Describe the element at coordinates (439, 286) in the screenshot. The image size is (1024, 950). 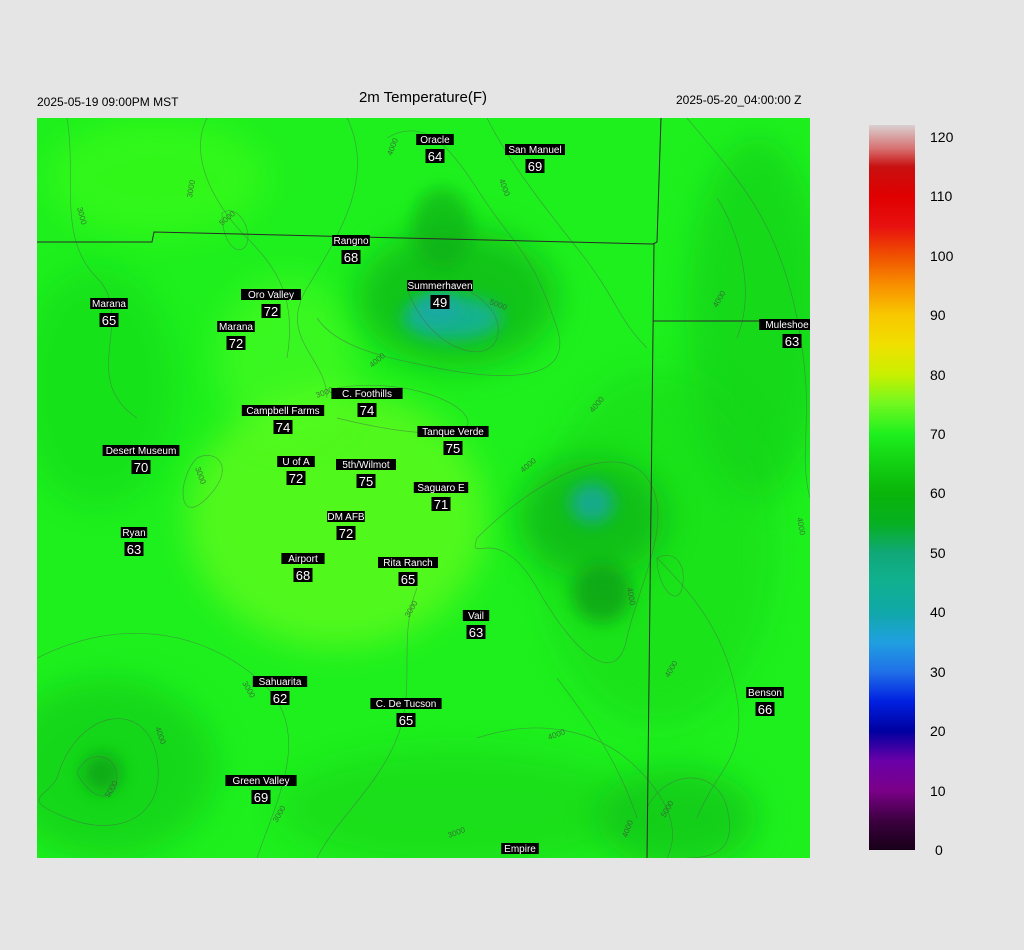
I see `station-name: Summerhaven` at that location.